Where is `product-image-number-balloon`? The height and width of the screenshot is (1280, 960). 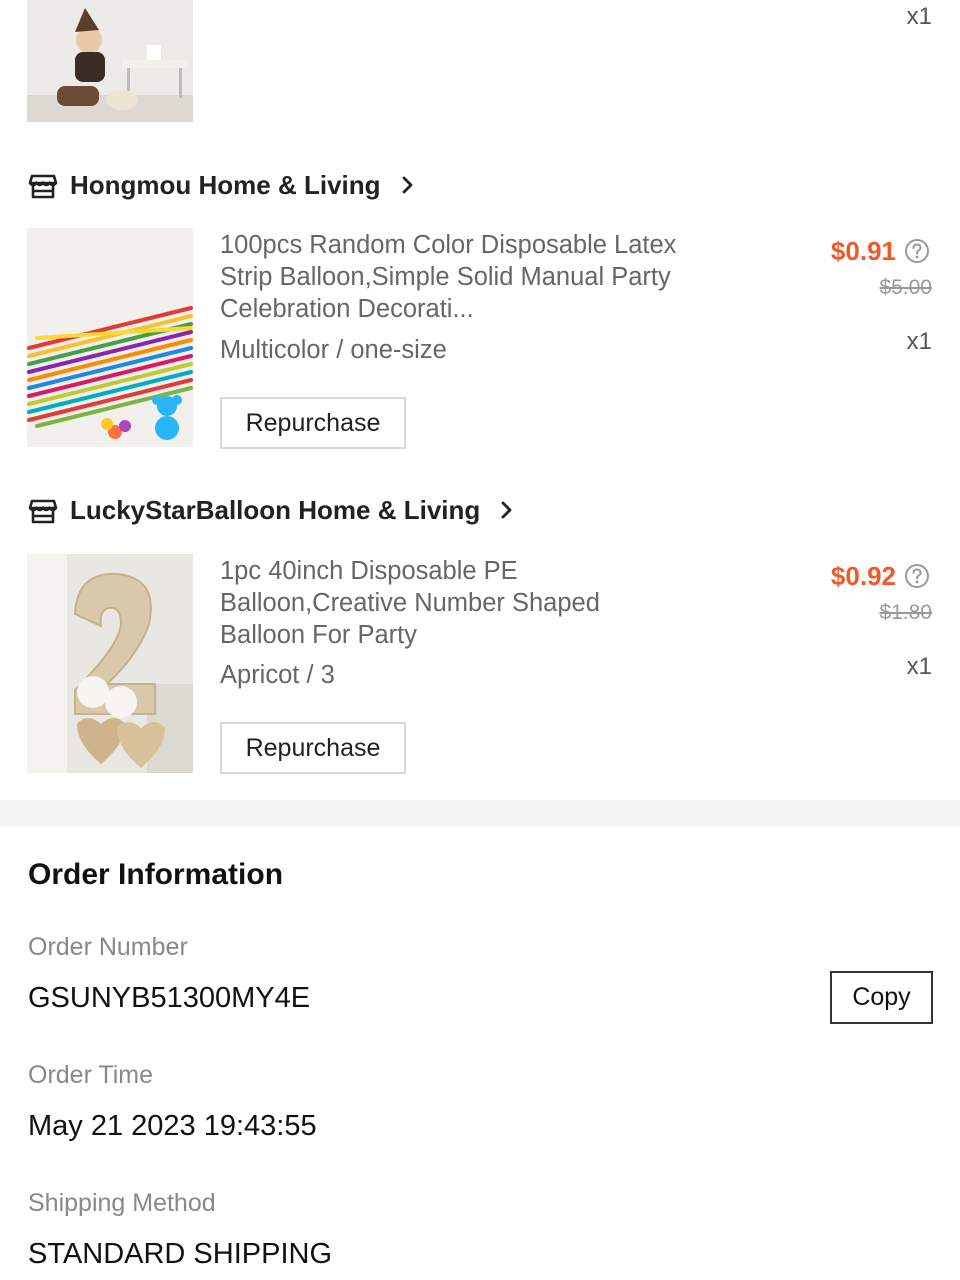 product-image-number-balloon is located at coordinates (110, 663).